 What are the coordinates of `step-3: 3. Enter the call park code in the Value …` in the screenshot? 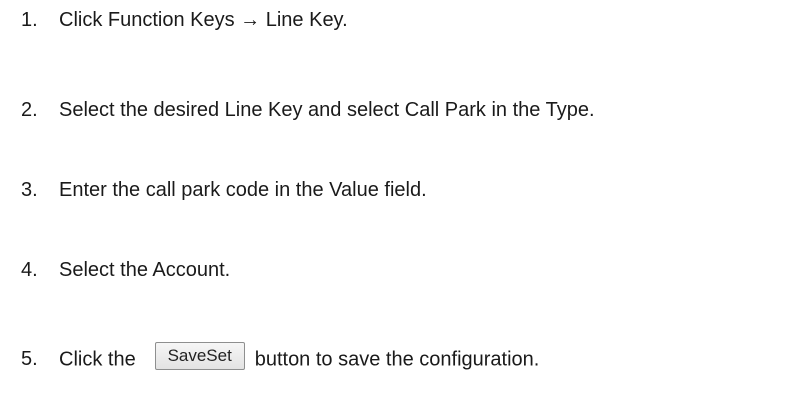 It's located at (224, 190).